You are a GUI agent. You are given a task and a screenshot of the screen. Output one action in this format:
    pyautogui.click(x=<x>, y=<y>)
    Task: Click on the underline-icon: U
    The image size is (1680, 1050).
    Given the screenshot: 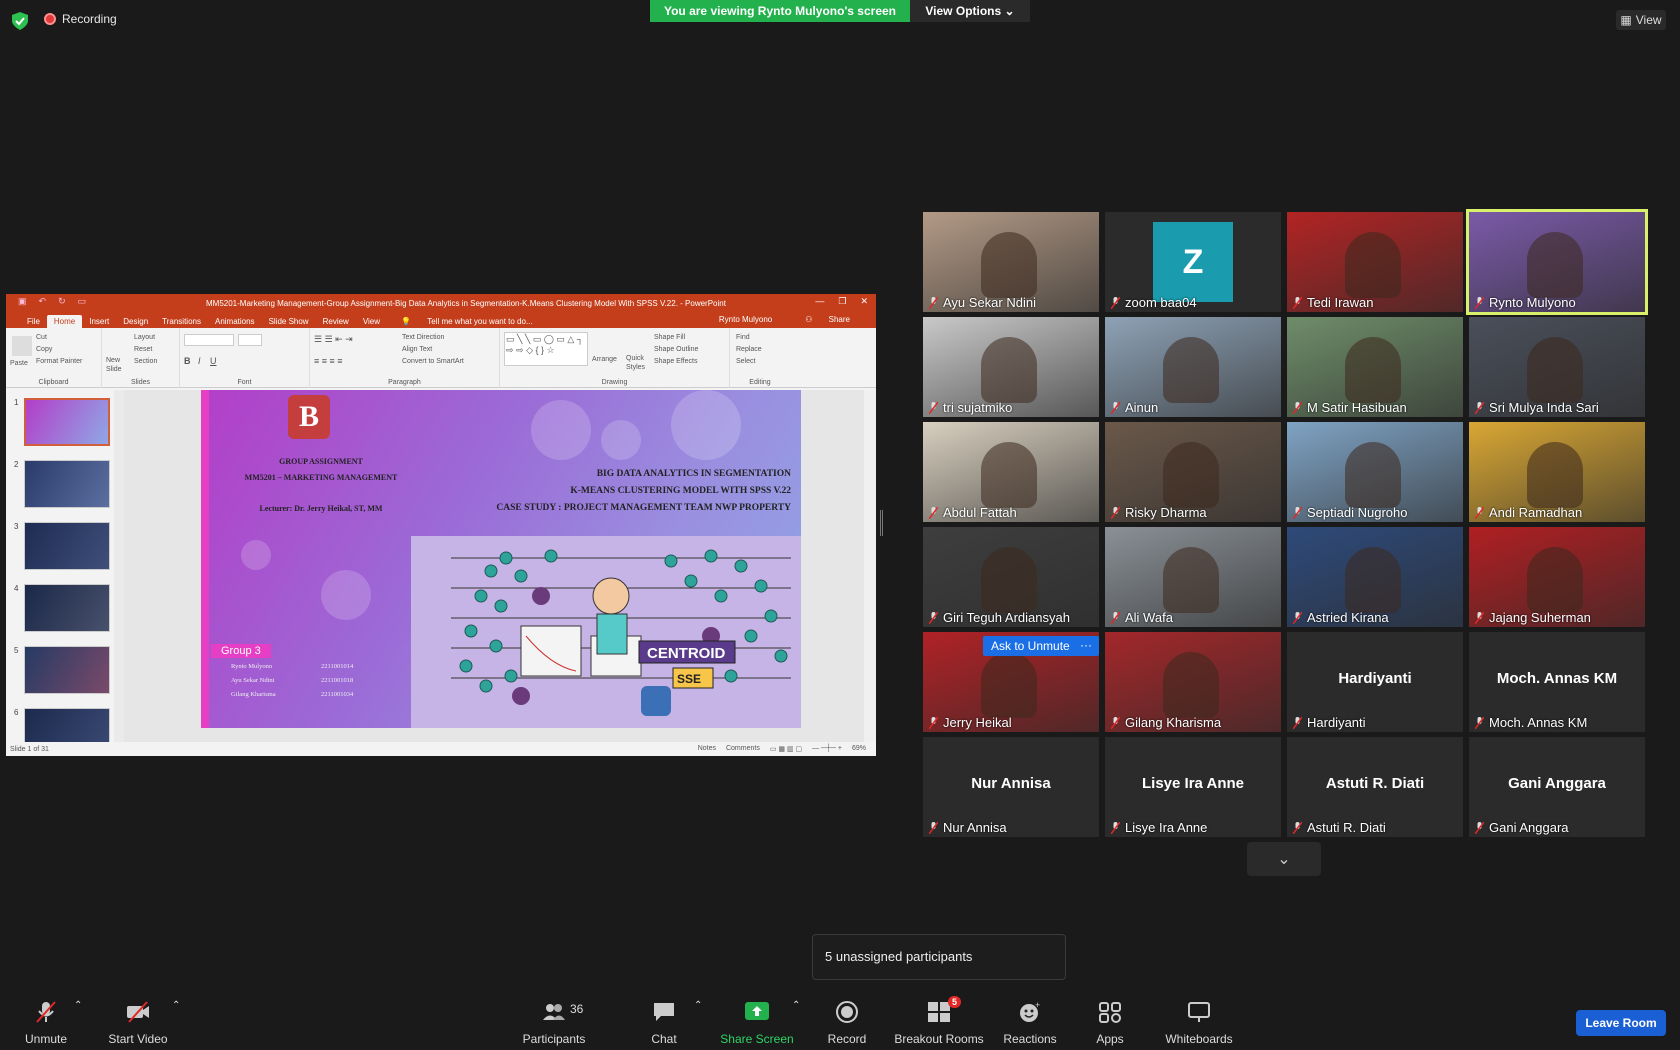 What is the action you would take?
    pyautogui.click(x=213, y=361)
    